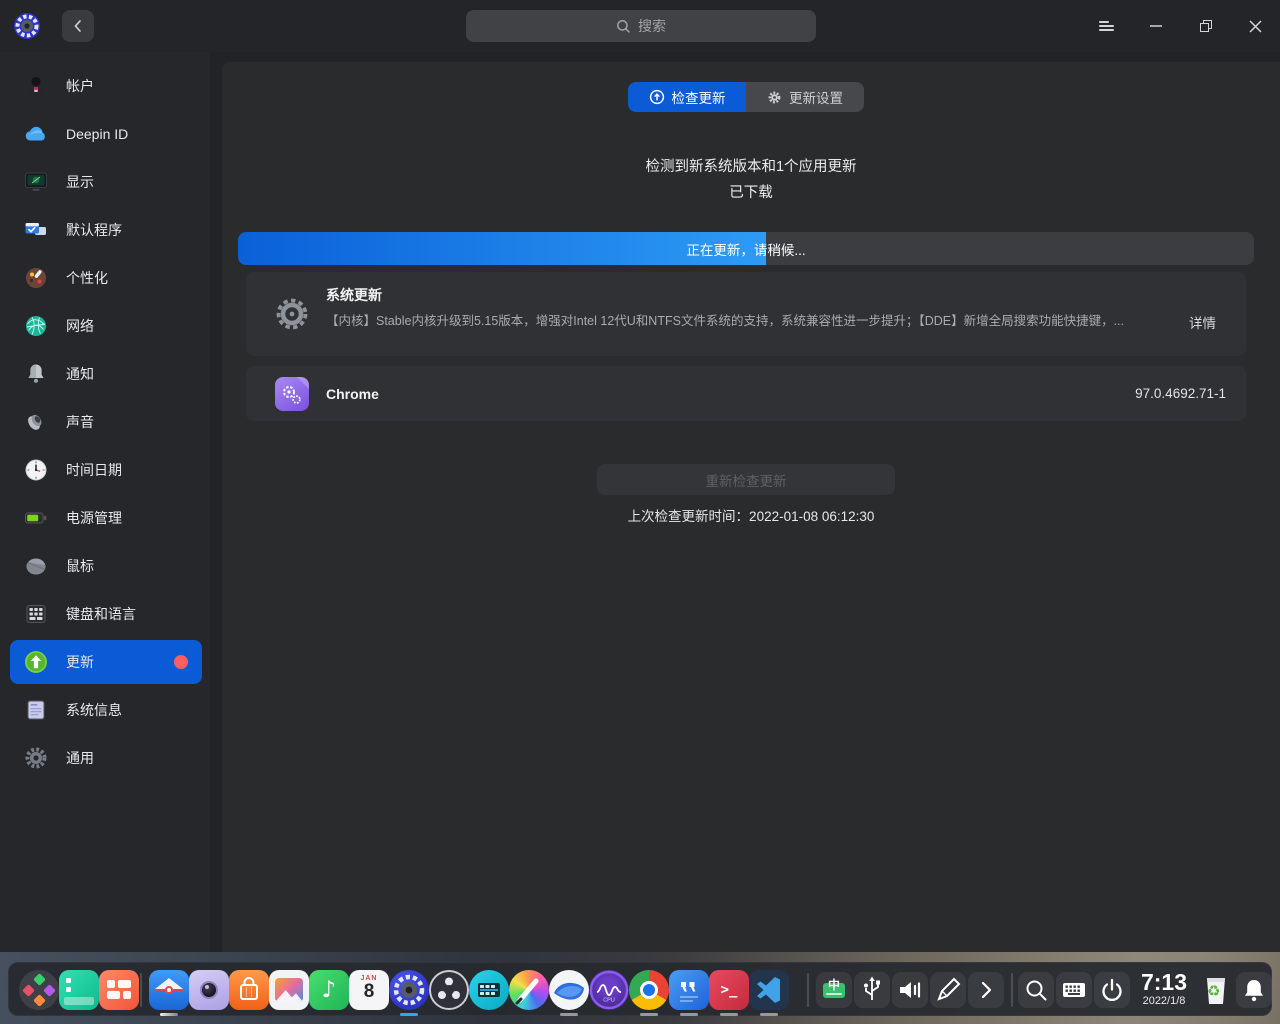  What do you see at coordinates (80, 326) in the screenshot?
I see `sidebar-item-label: 网络` at bounding box center [80, 326].